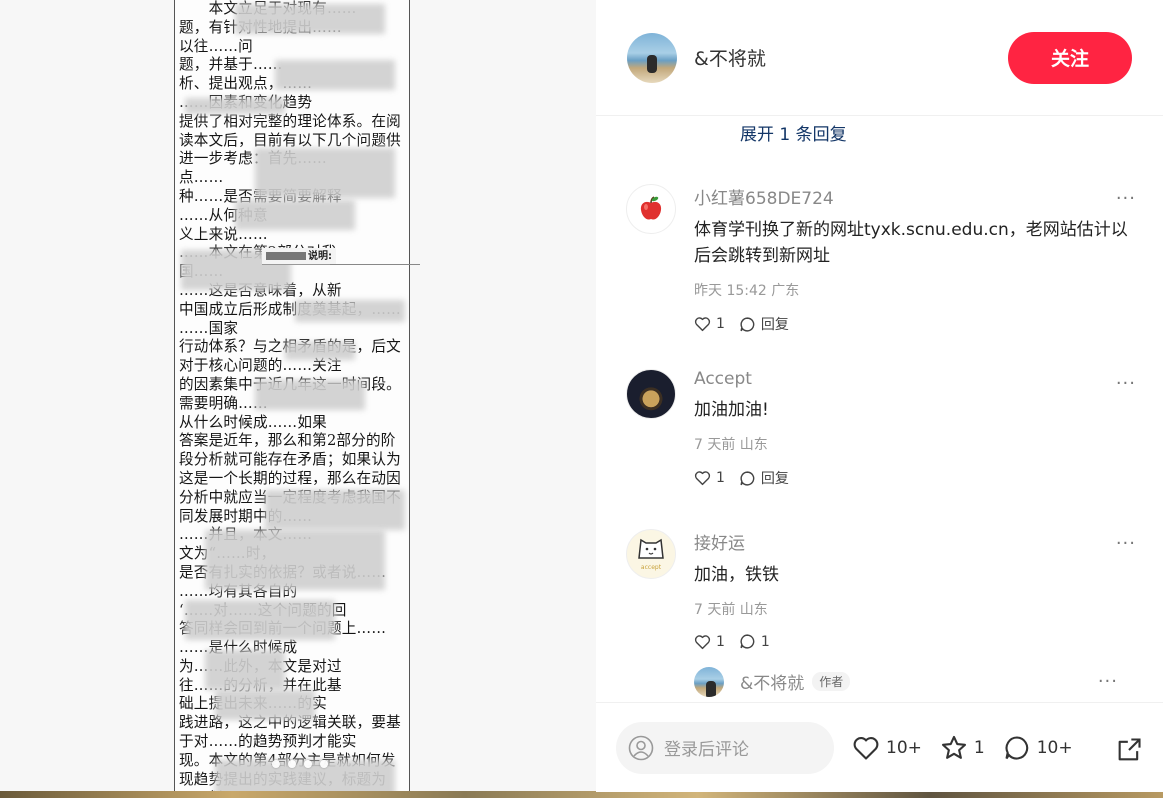 This screenshot has width=1163, height=798. Describe the element at coordinates (299, 256) in the screenshot. I see `annotation-label: 说明:` at that location.